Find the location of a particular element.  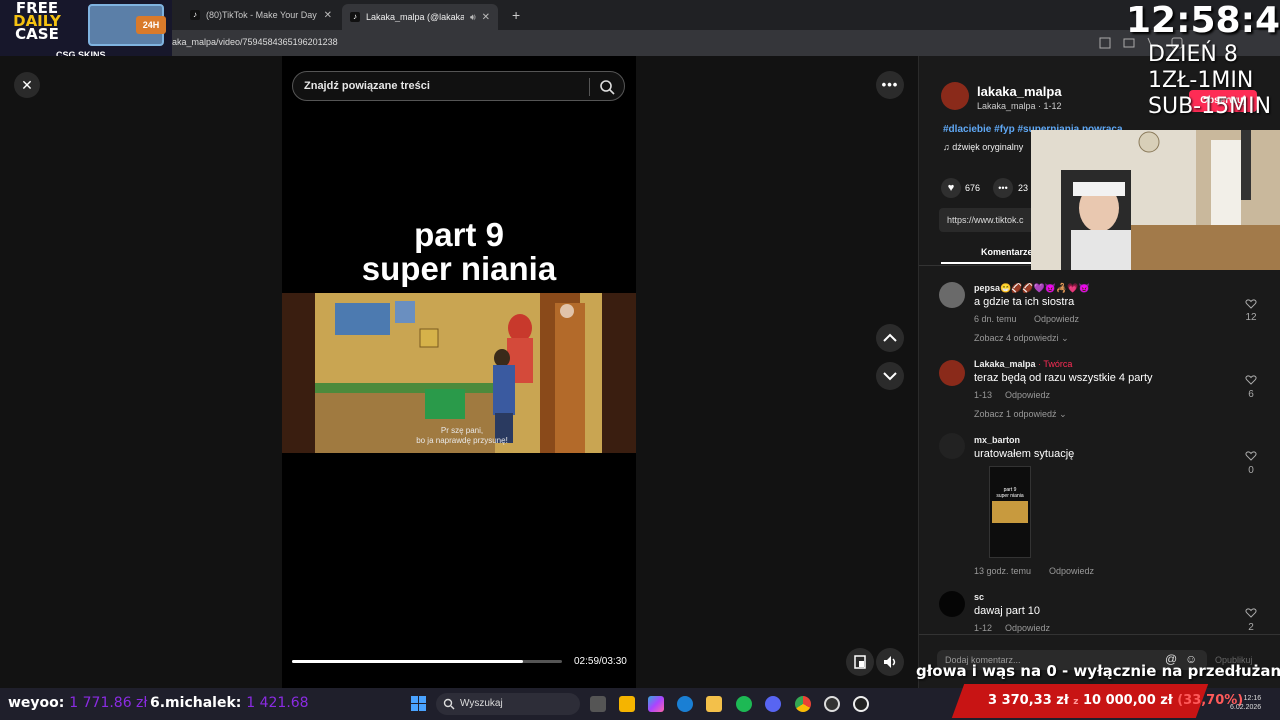

url-text: aka_malpa/video/7594584365196201238 is located at coordinates (255, 42).